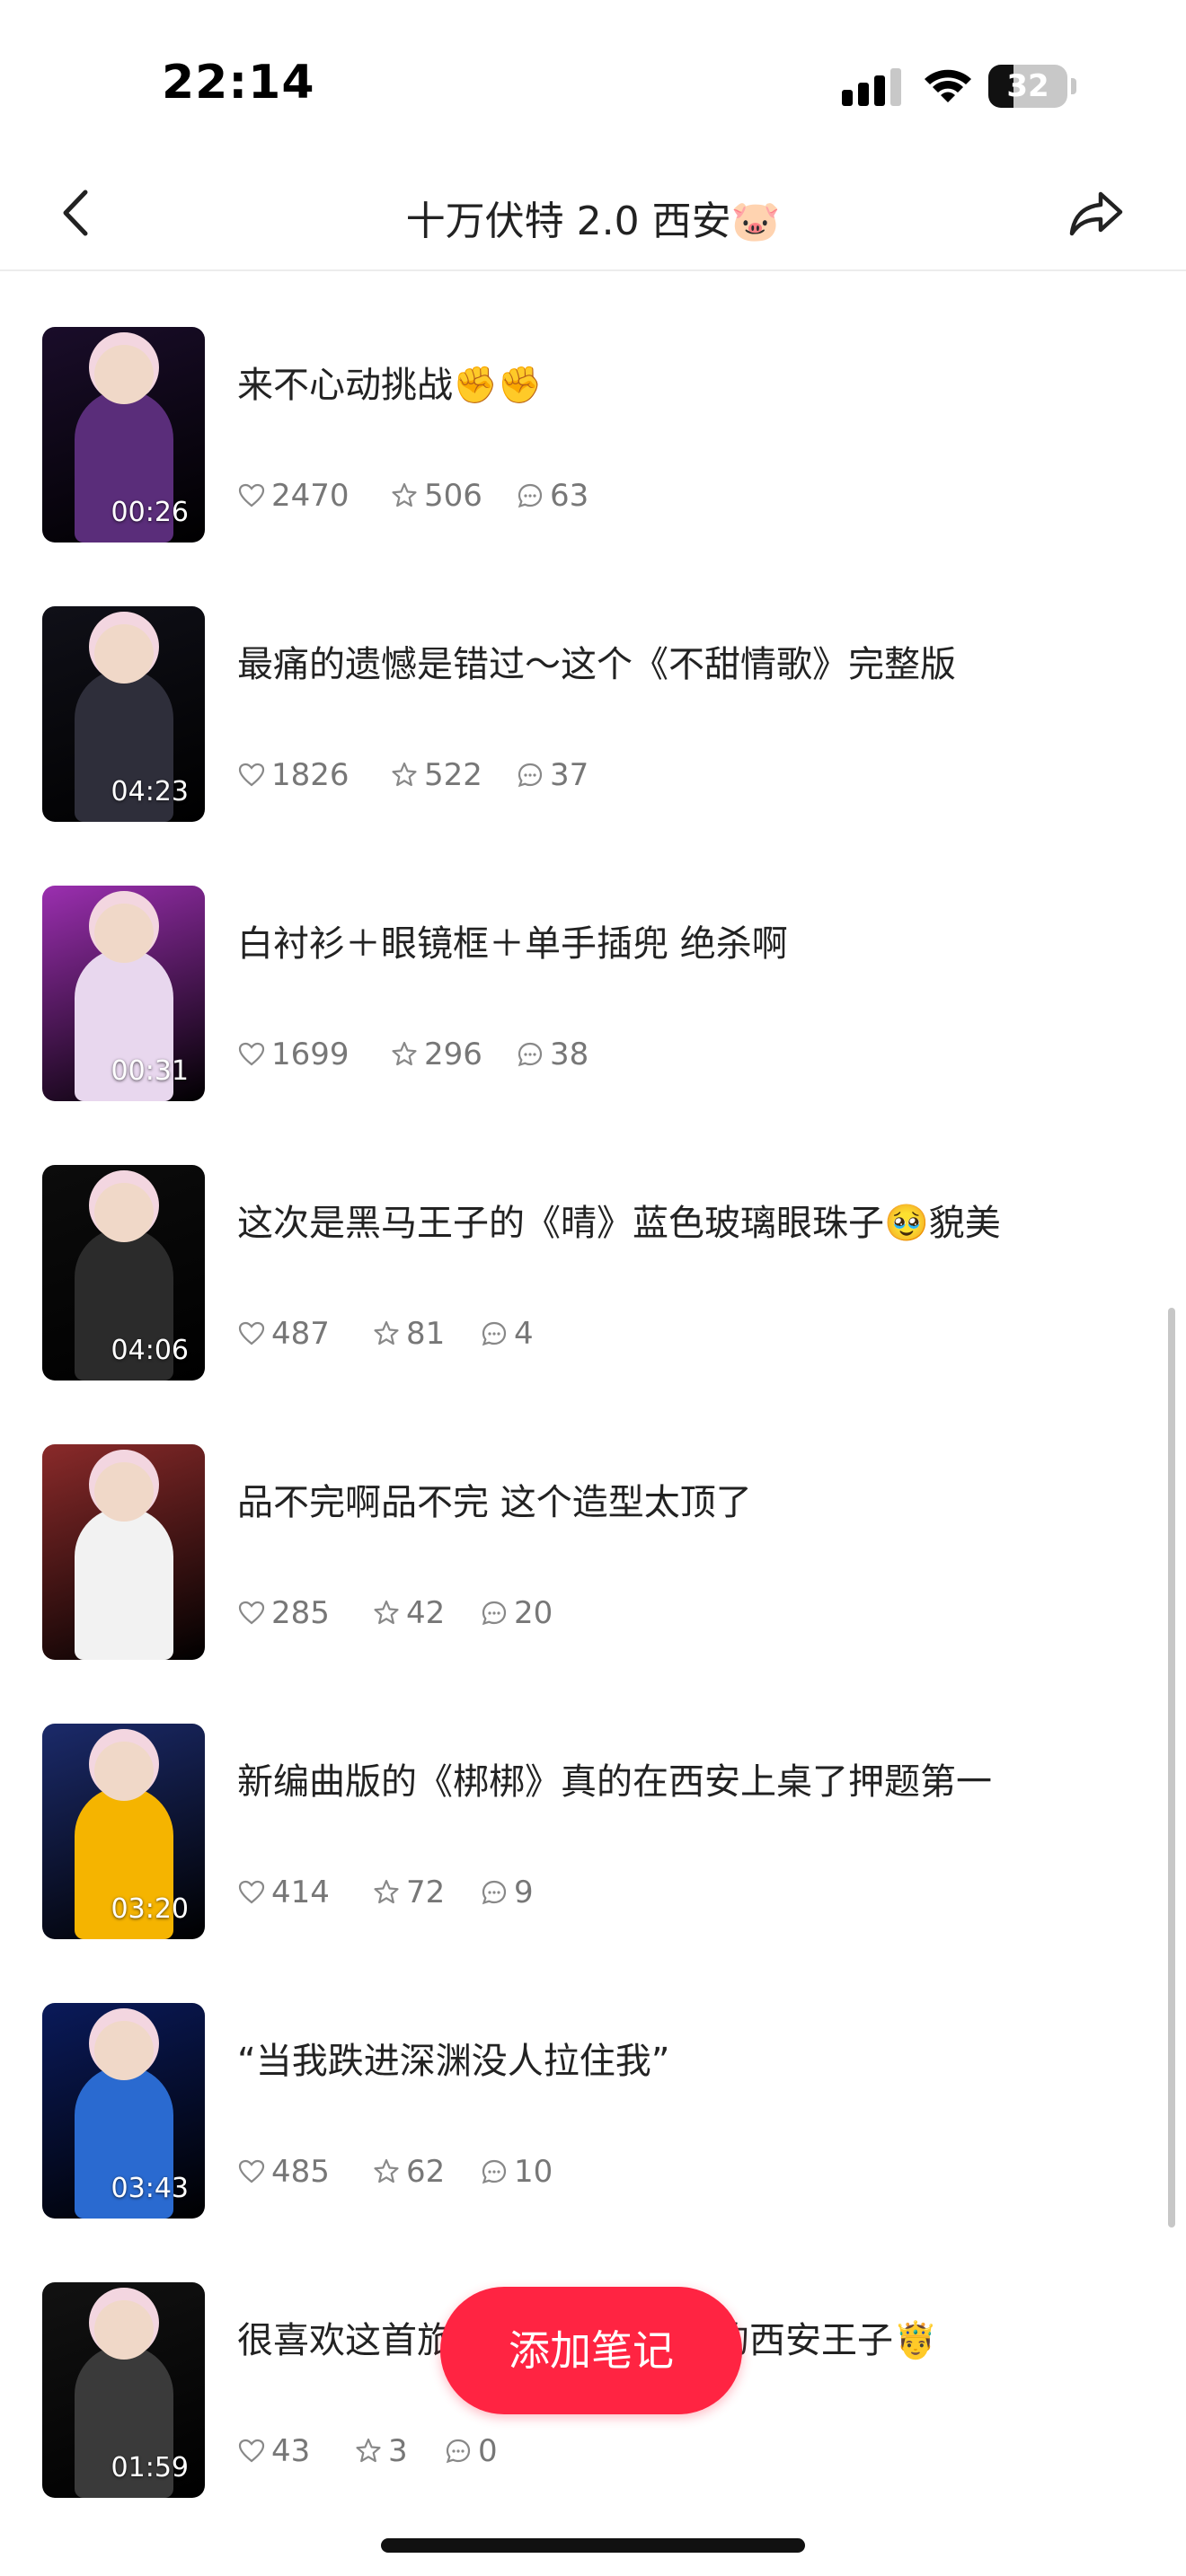  What do you see at coordinates (426, 1334) in the screenshot?
I see `star-stat-count: 81` at bounding box center [426, 1334].